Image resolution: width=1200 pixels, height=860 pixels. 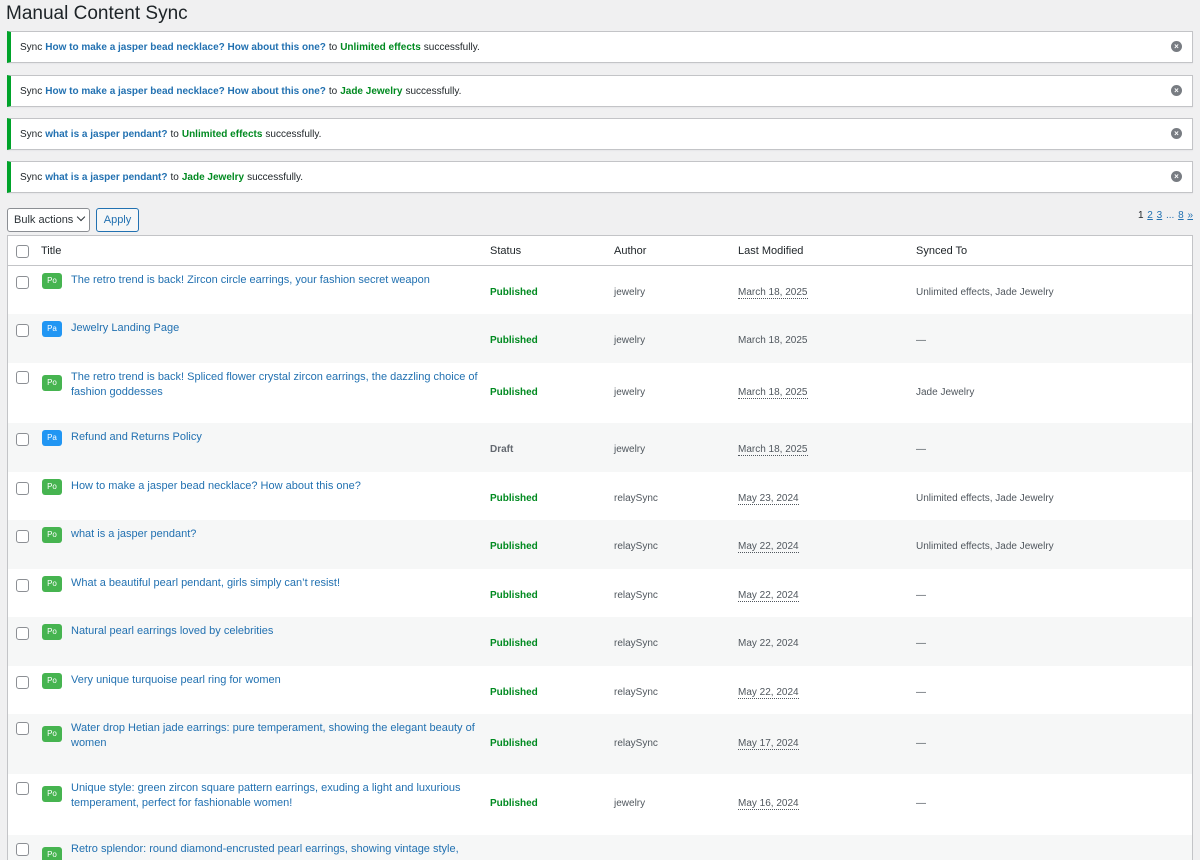 What do you see at coordinates (51, 251) in the screenshot?
I see `column-title: Title` at bounding box center [51, 251].